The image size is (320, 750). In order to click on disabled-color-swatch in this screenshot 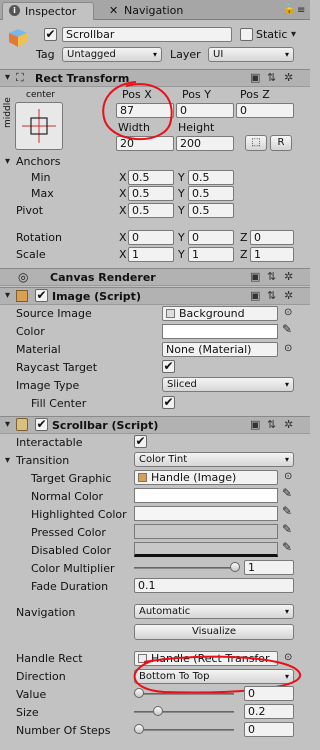, I will do `click(206, 549)`.